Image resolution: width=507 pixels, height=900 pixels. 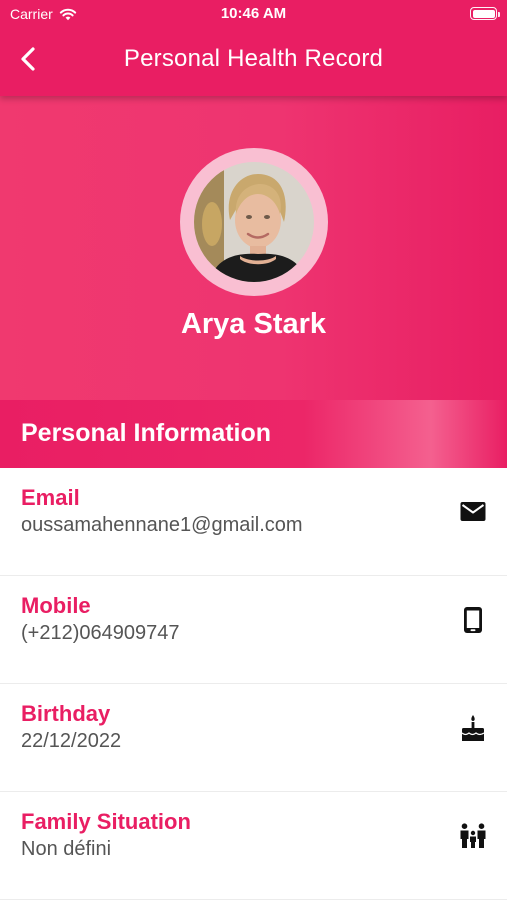 I want to click on cake-icon, so click(x=473, y=728).